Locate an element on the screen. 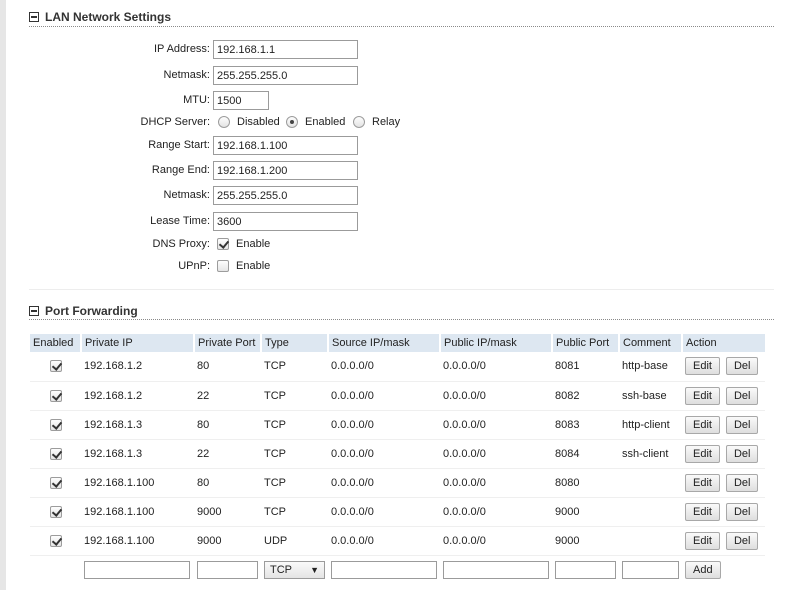 The image size is (792, 590). lease-time-input is located at coordinates (285, 221).